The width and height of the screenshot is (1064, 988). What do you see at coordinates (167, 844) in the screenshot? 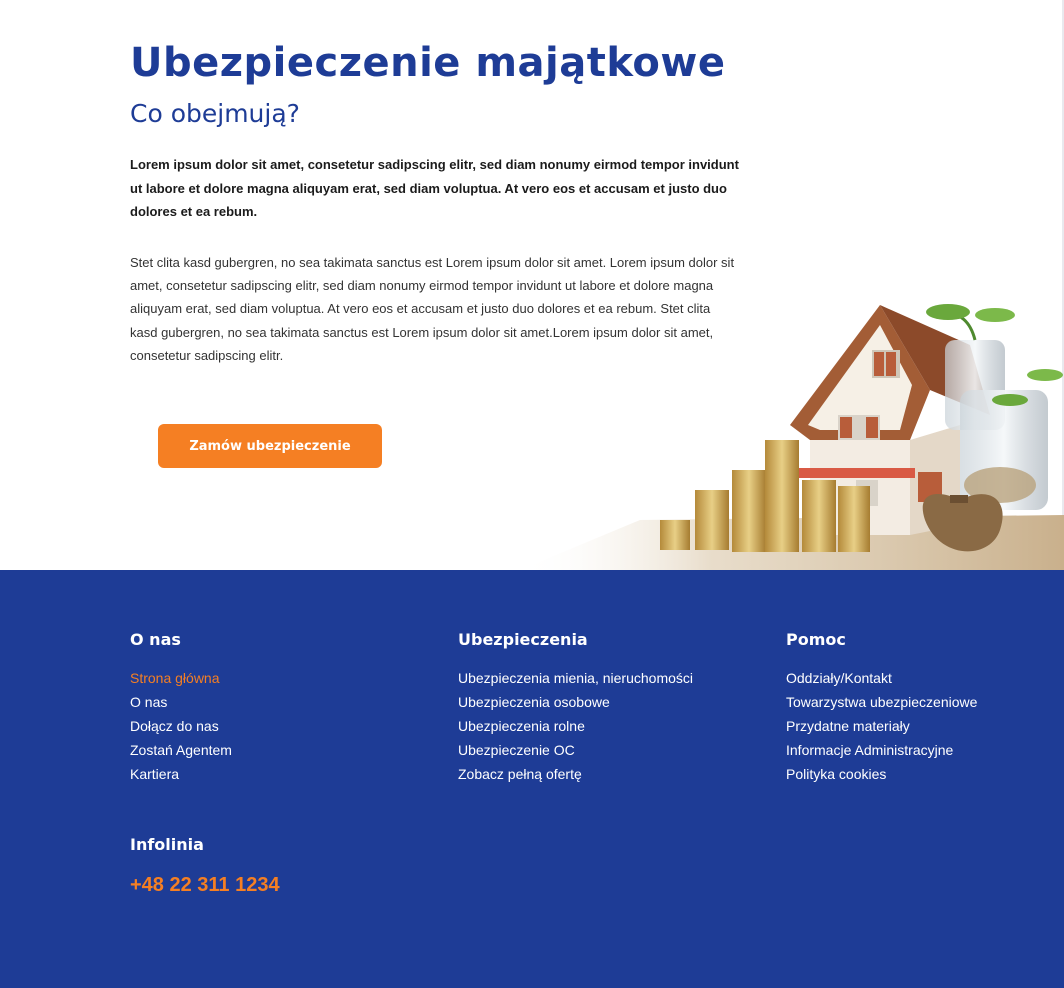
I see `infolinia-heading: Infolinia` at bounding box center [167, 844].